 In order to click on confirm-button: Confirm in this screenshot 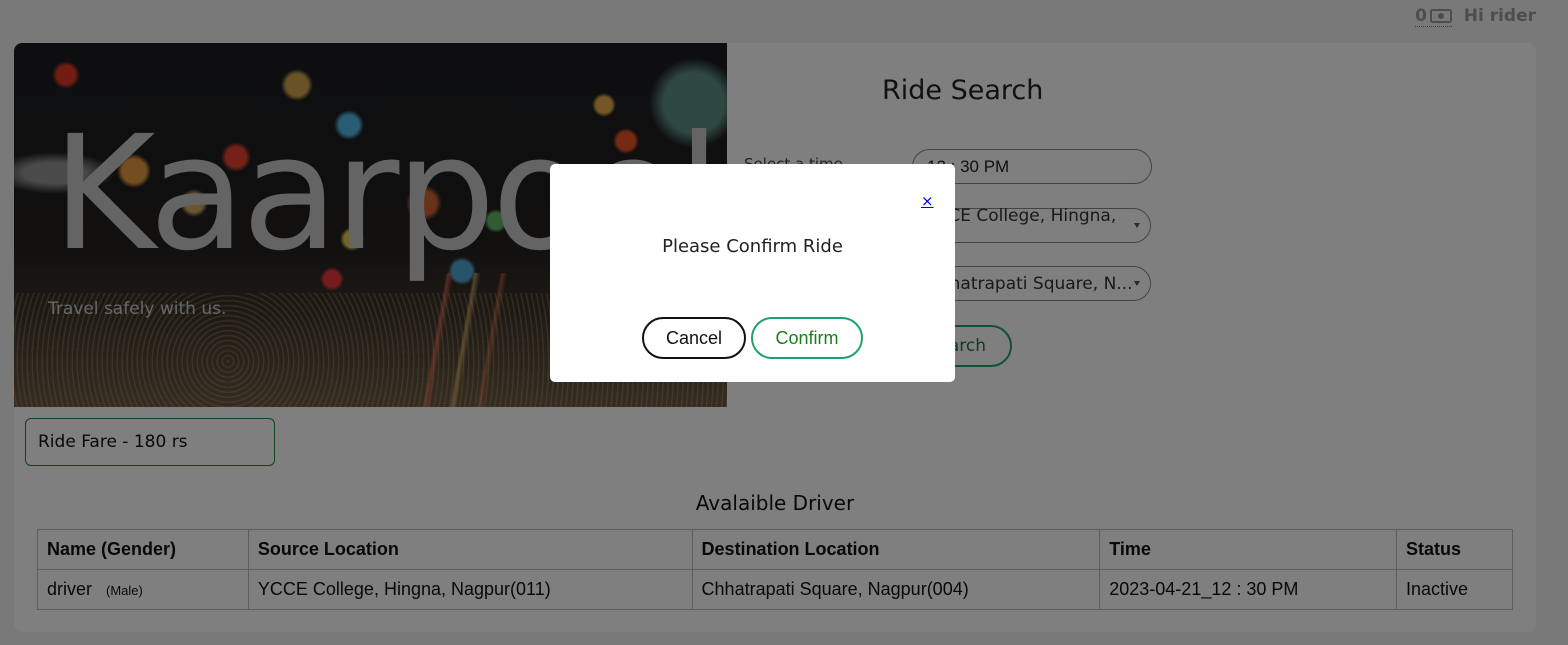, I will do `click(807, 338)`.